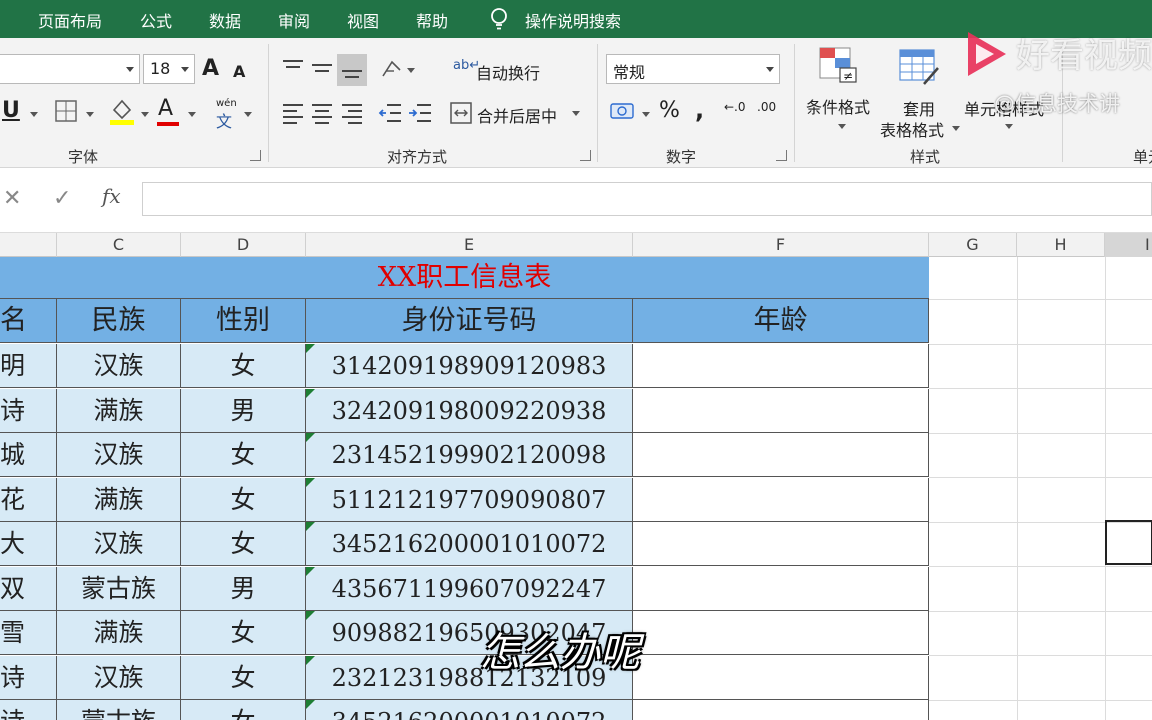 The image size is (1152, 720). I want to click on merge-center-button: 合并后居中, so click(517, 115).